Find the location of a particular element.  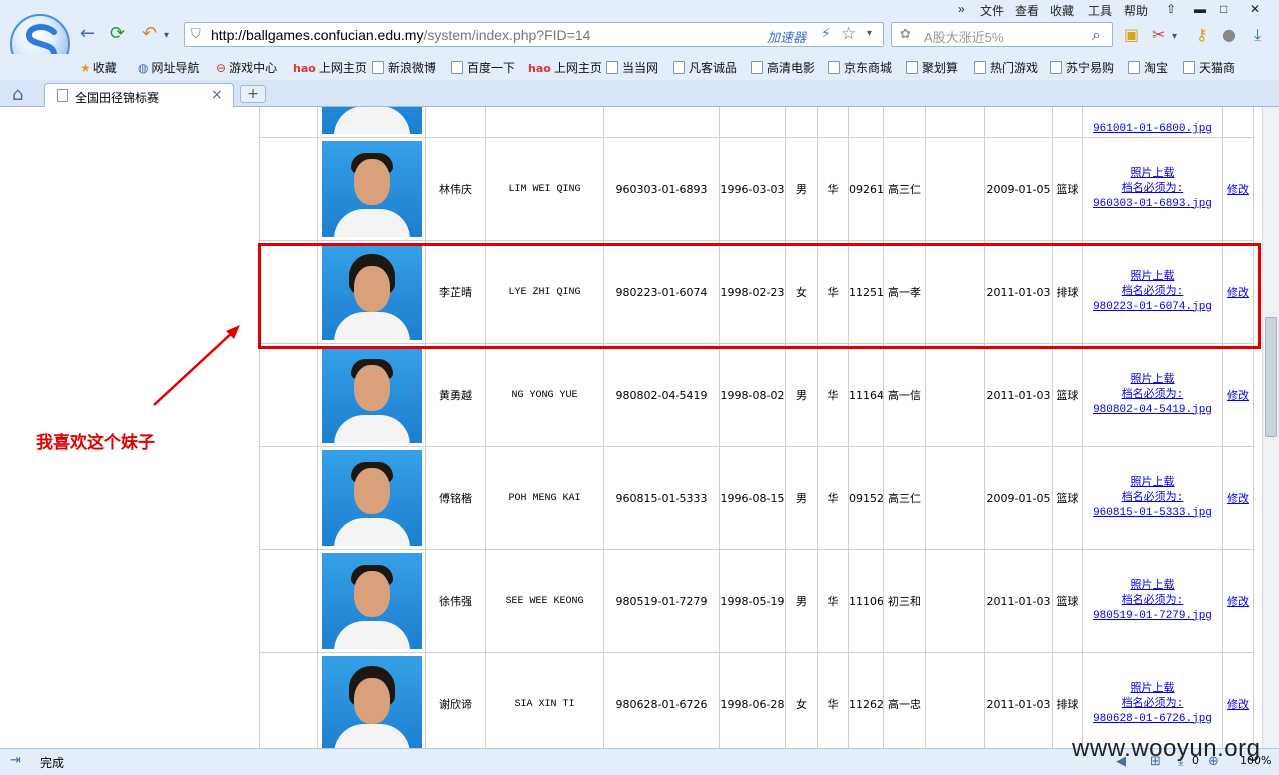

bookmark-weibo: 新浪微博 is located at coordinates (404, 67).